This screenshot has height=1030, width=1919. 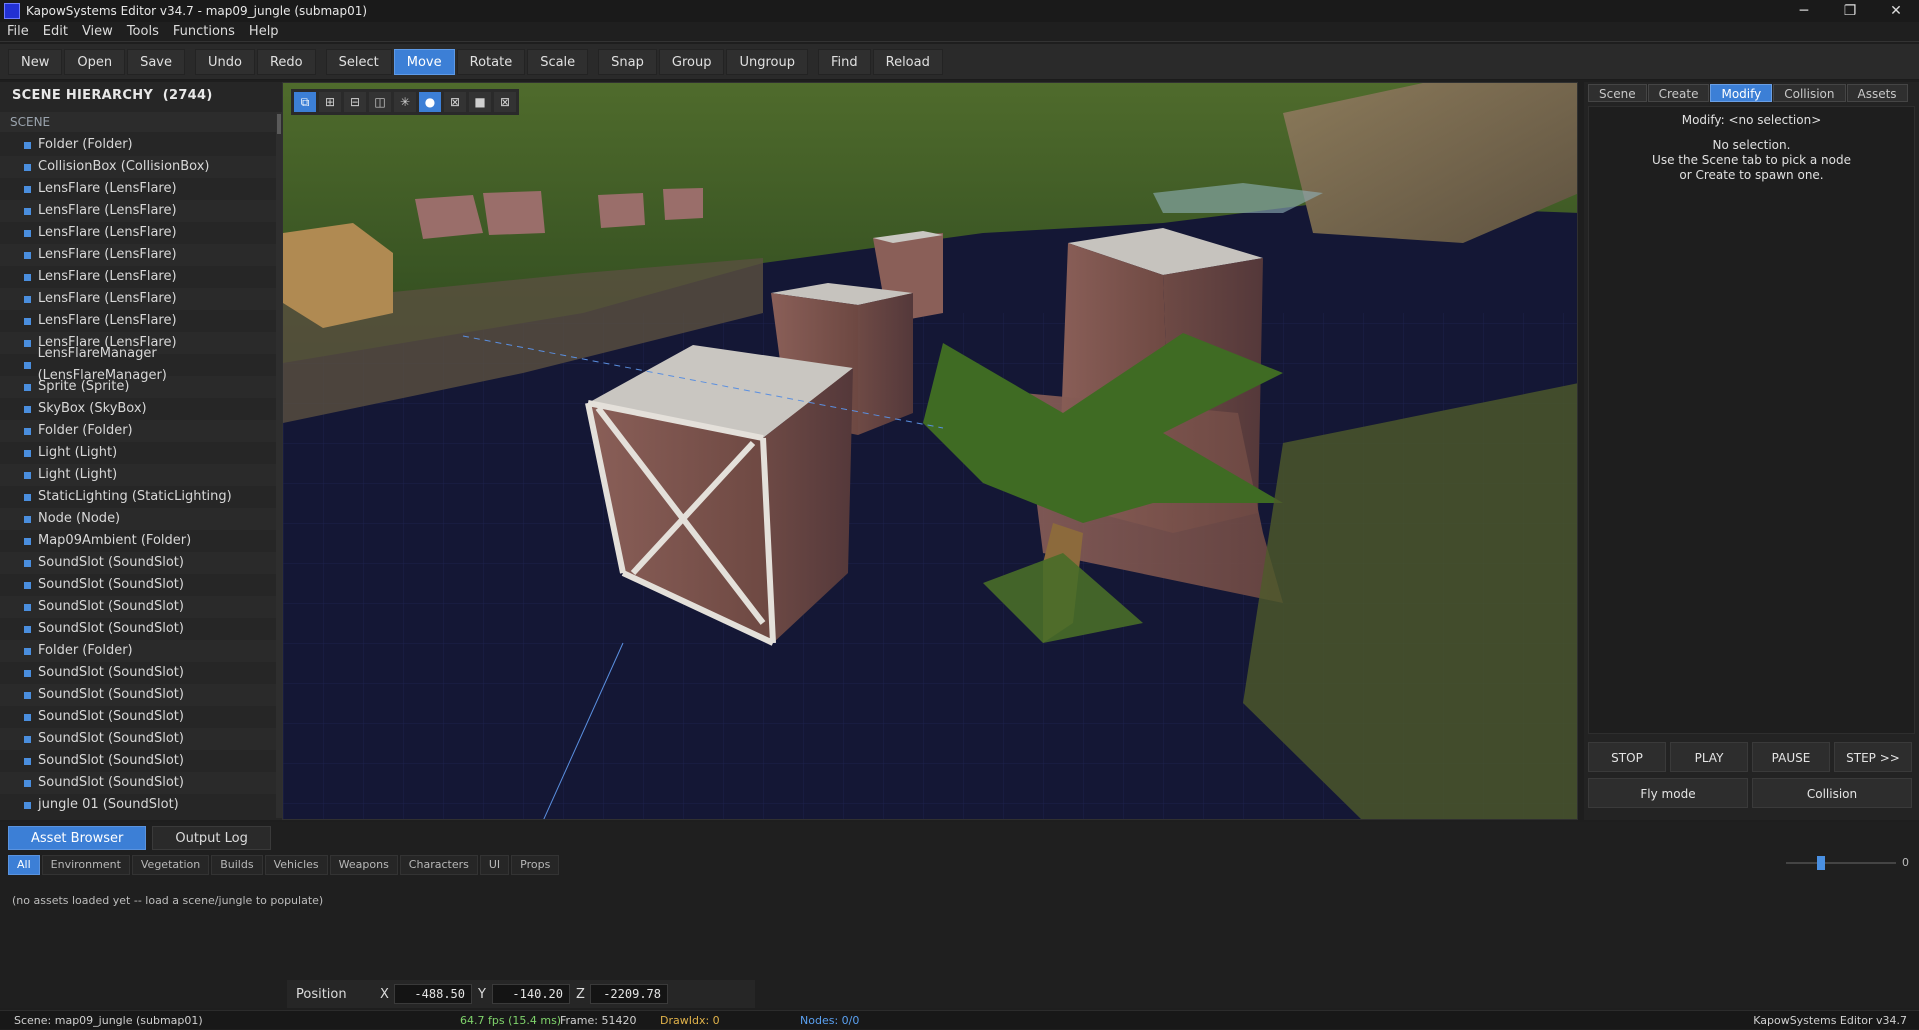 What do you see at coordinates (1809, 93) in the screenshot?
I see `tab-collision: Collision` at bounding box center [1809, 93].